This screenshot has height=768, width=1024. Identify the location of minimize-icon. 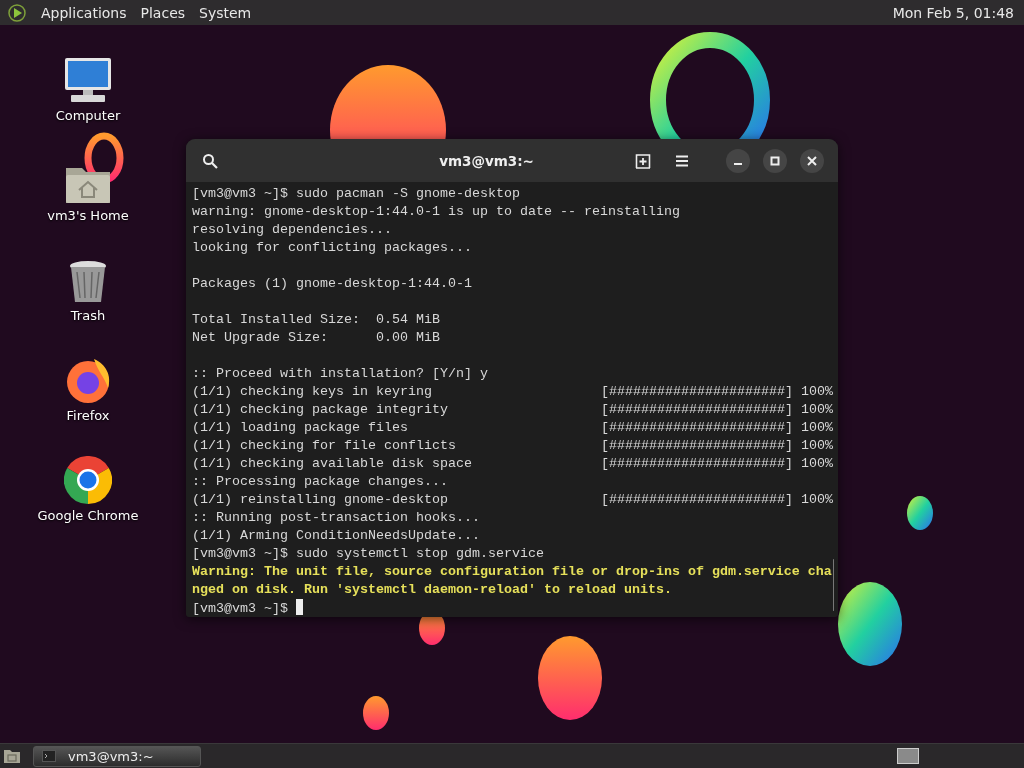
(738, 164).